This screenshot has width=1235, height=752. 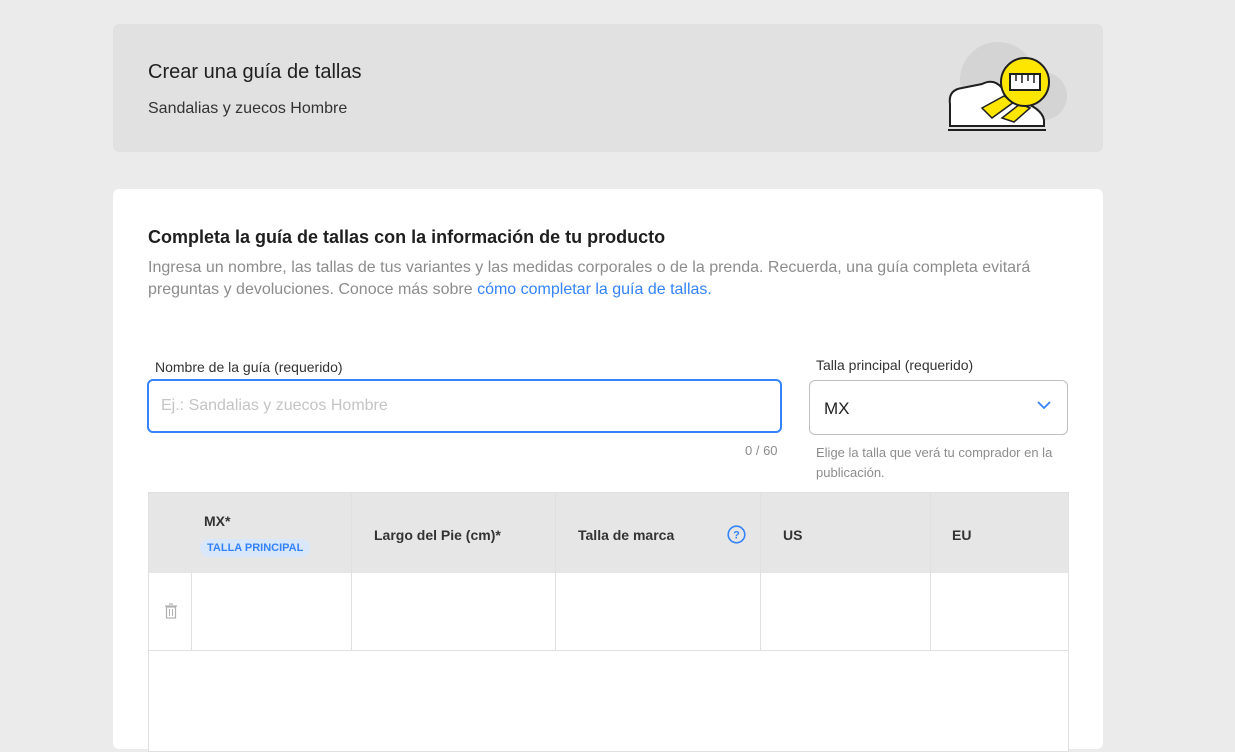 What do you see at coordinates (1007, 86) in the screenshot?
I see `shoe-ruler-icon` at bounding box center [1007, 86].